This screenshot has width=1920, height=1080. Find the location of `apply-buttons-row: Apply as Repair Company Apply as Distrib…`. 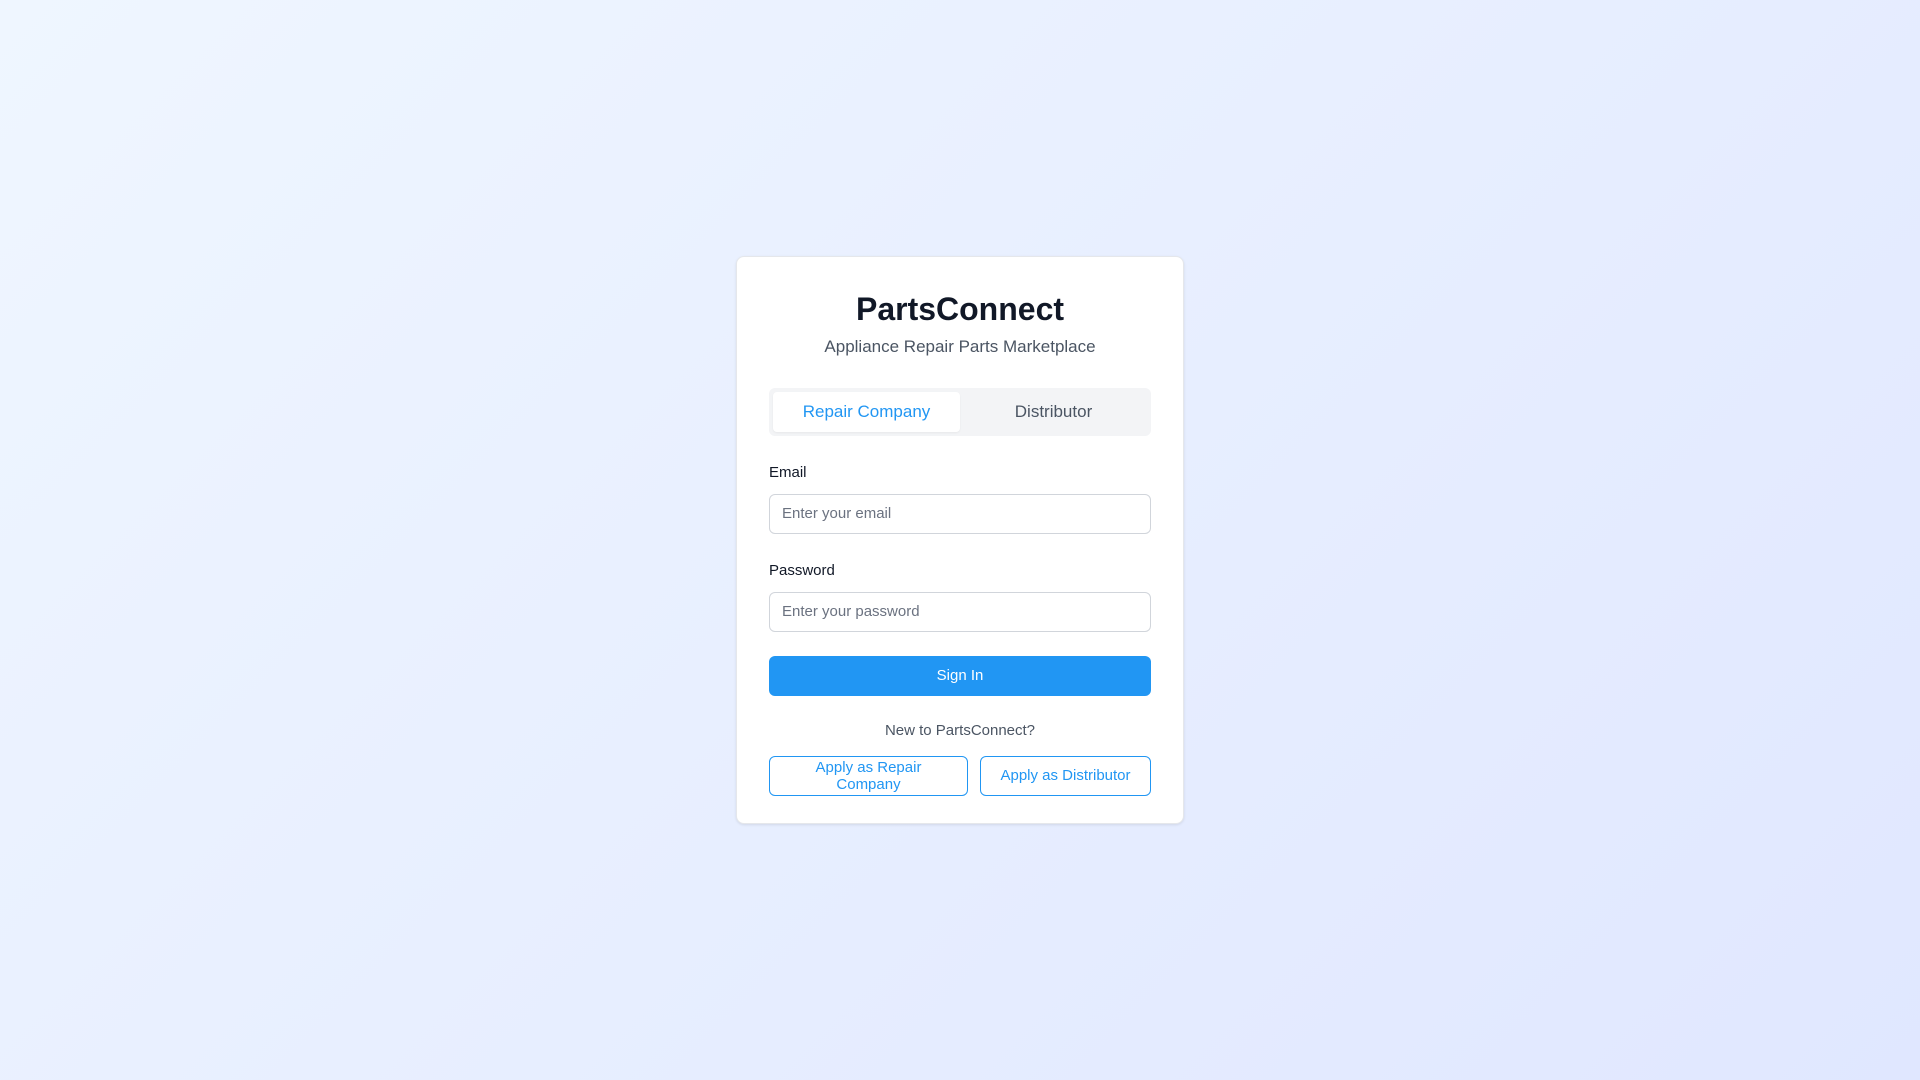

apply-buttons-row: Apply as Repair Company Apply as Distrib… is located at coordinates (960, 775).